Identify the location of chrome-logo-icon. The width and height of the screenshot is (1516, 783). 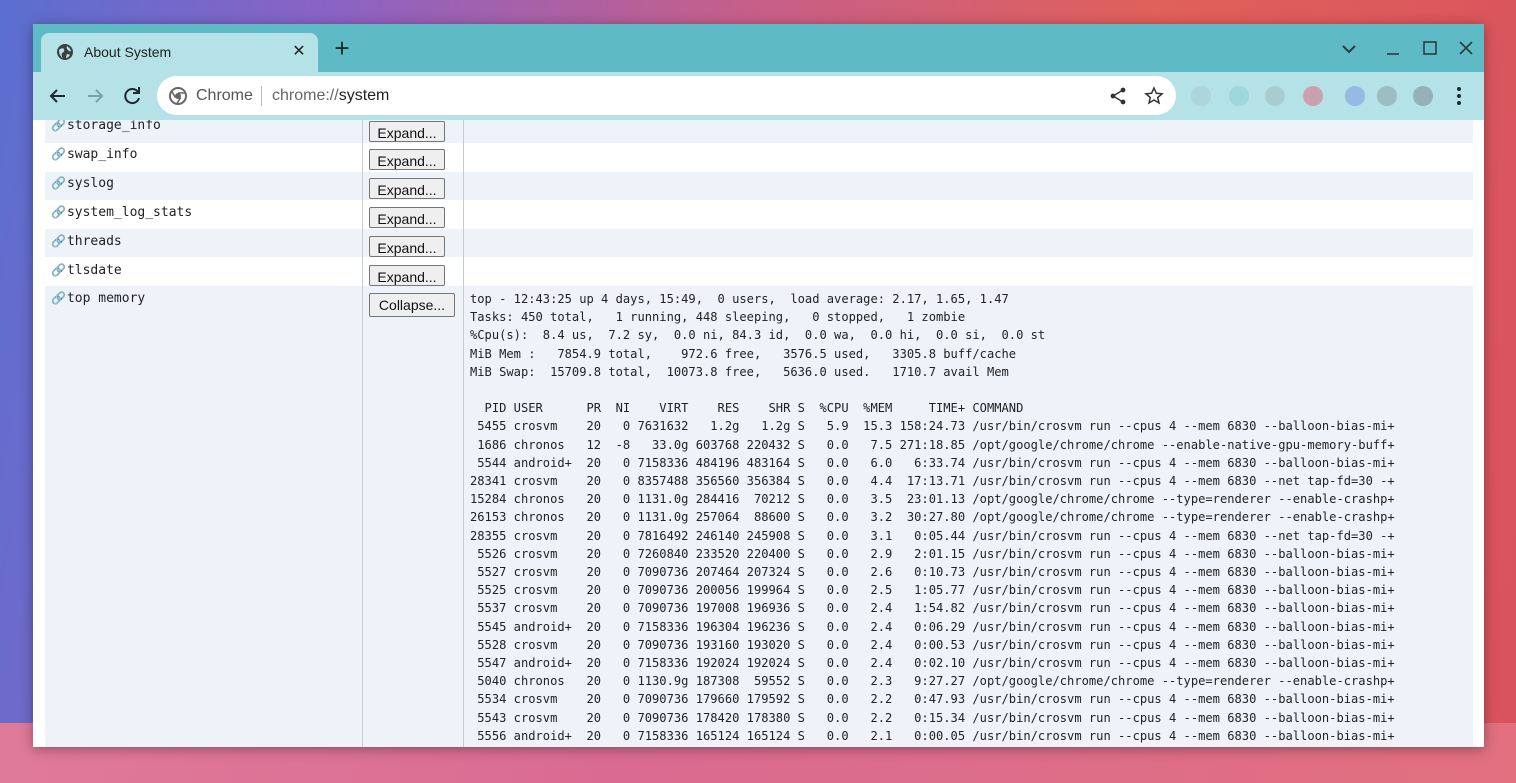
(178, 96).